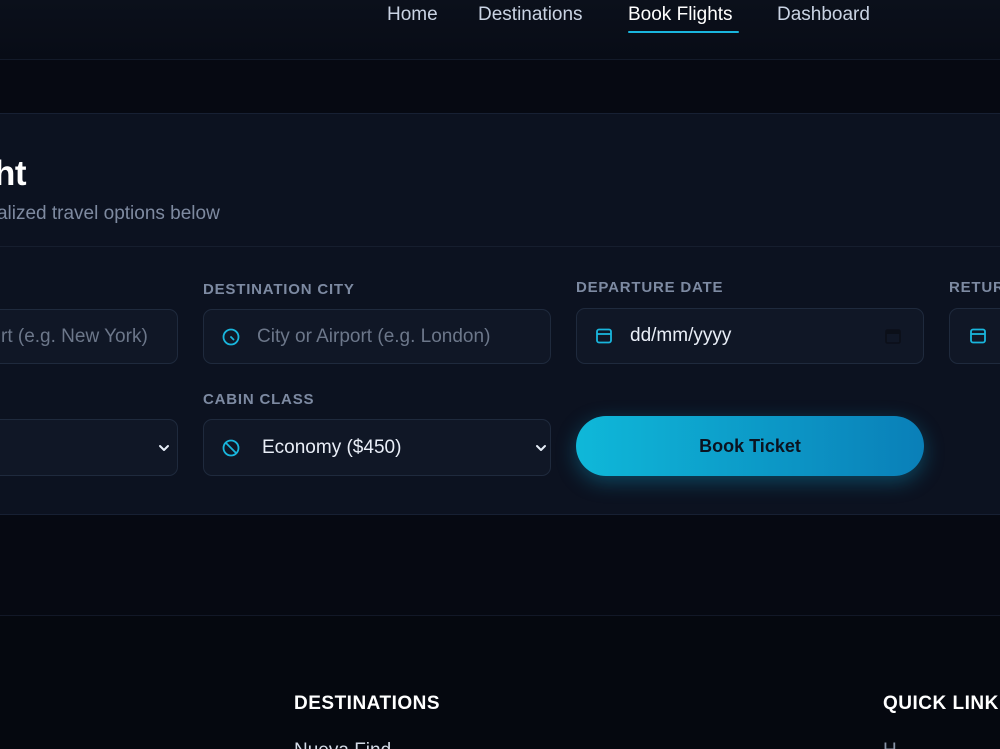 The width and height of the screenshot is (1000, 749). What do you see at coordinates (890, 744) in the screenshot?
I see `footer-quick-link: H` at bounding box center [890, 744].